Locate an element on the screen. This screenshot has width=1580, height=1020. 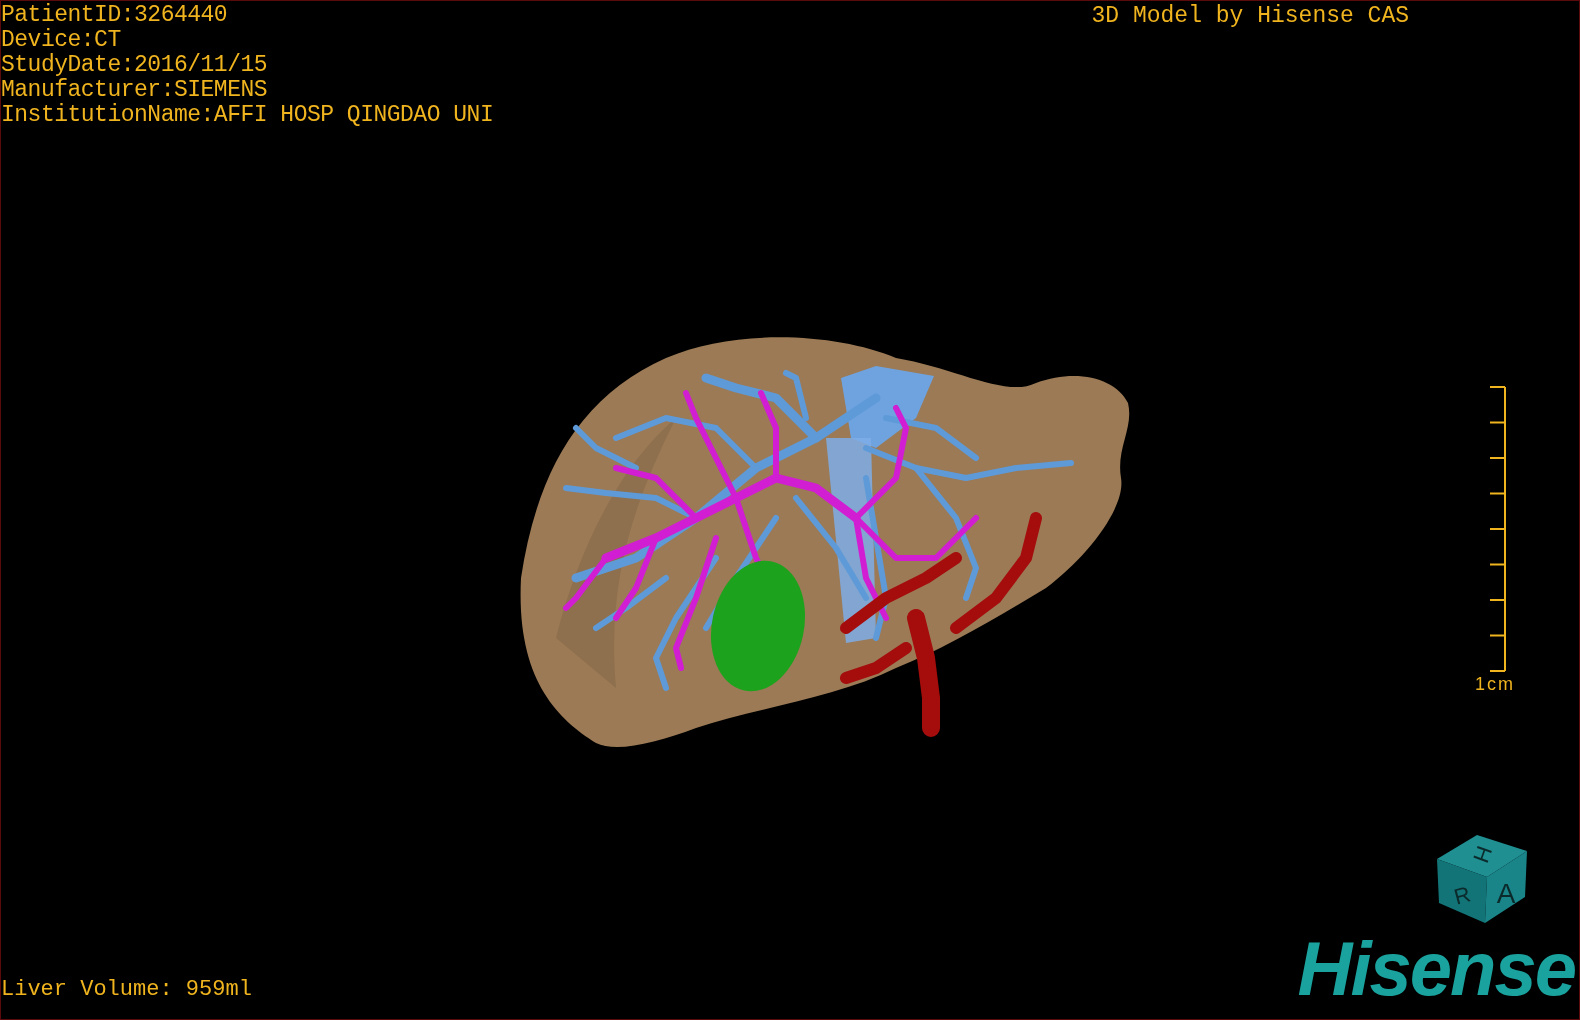
info-line: InstitutionName:AFFI HOSP QINGDAO UNI is located at coordinates (247, 115).